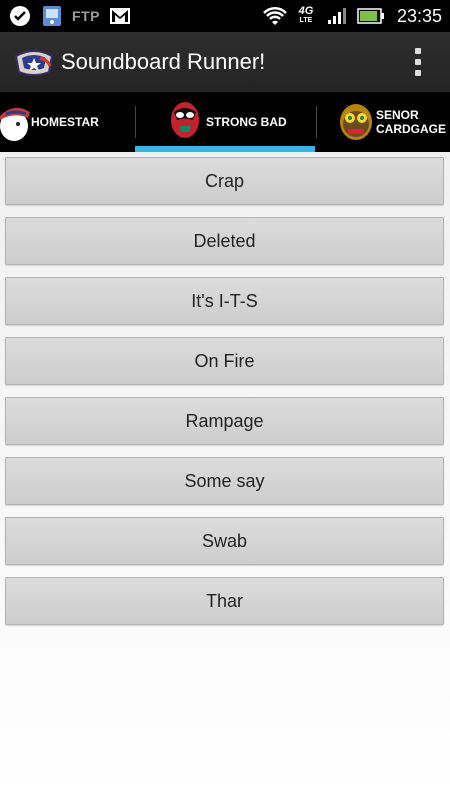 The height and width of the screenshot is (800, 450). I want to click on sound-button-deleted: Deleted, so click(224, 241).